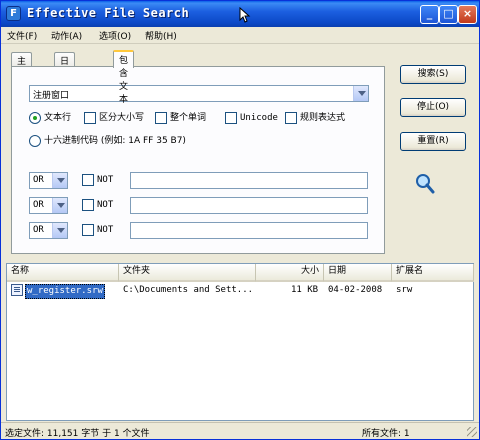 The image size is (480, 440). I want to click on unicode-option: Unicode, so click(251, 118).